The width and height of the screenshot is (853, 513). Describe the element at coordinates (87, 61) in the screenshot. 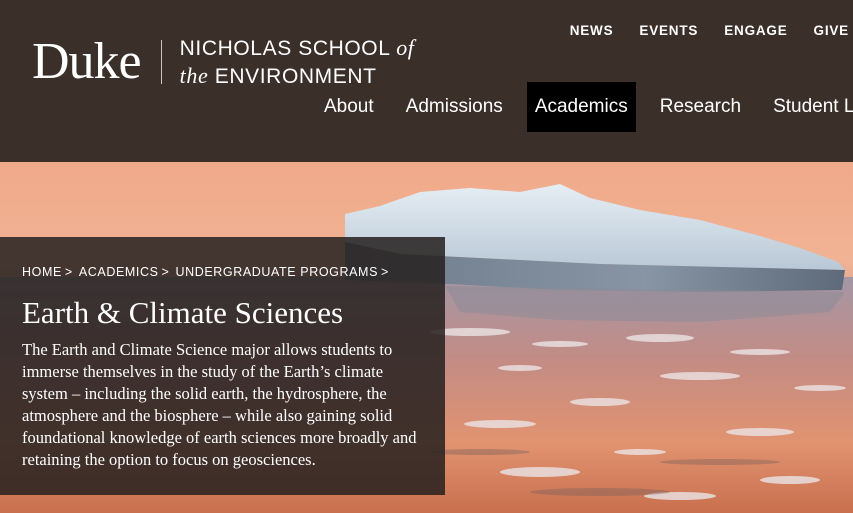

I see `duke-wordmark: Duke` at that location.